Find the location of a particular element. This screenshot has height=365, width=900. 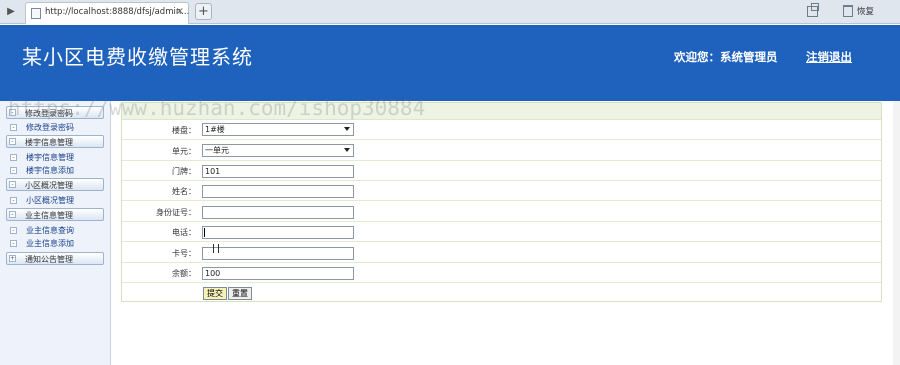

sidebar-item-label: 楼宇信息添加 is located at coordinates (50, 170).